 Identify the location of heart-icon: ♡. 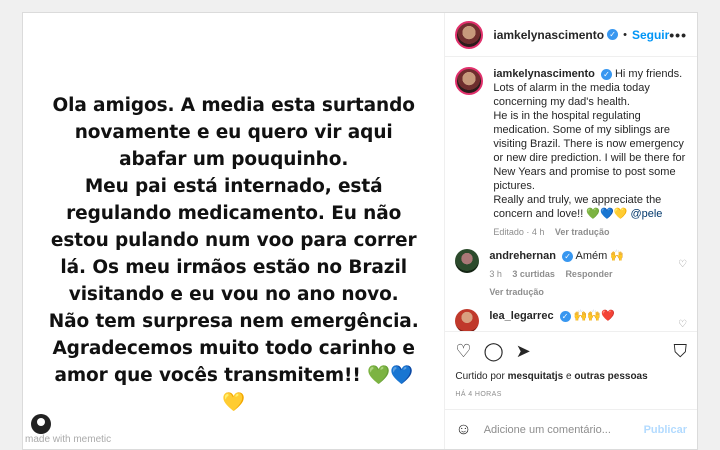
(463, 351).